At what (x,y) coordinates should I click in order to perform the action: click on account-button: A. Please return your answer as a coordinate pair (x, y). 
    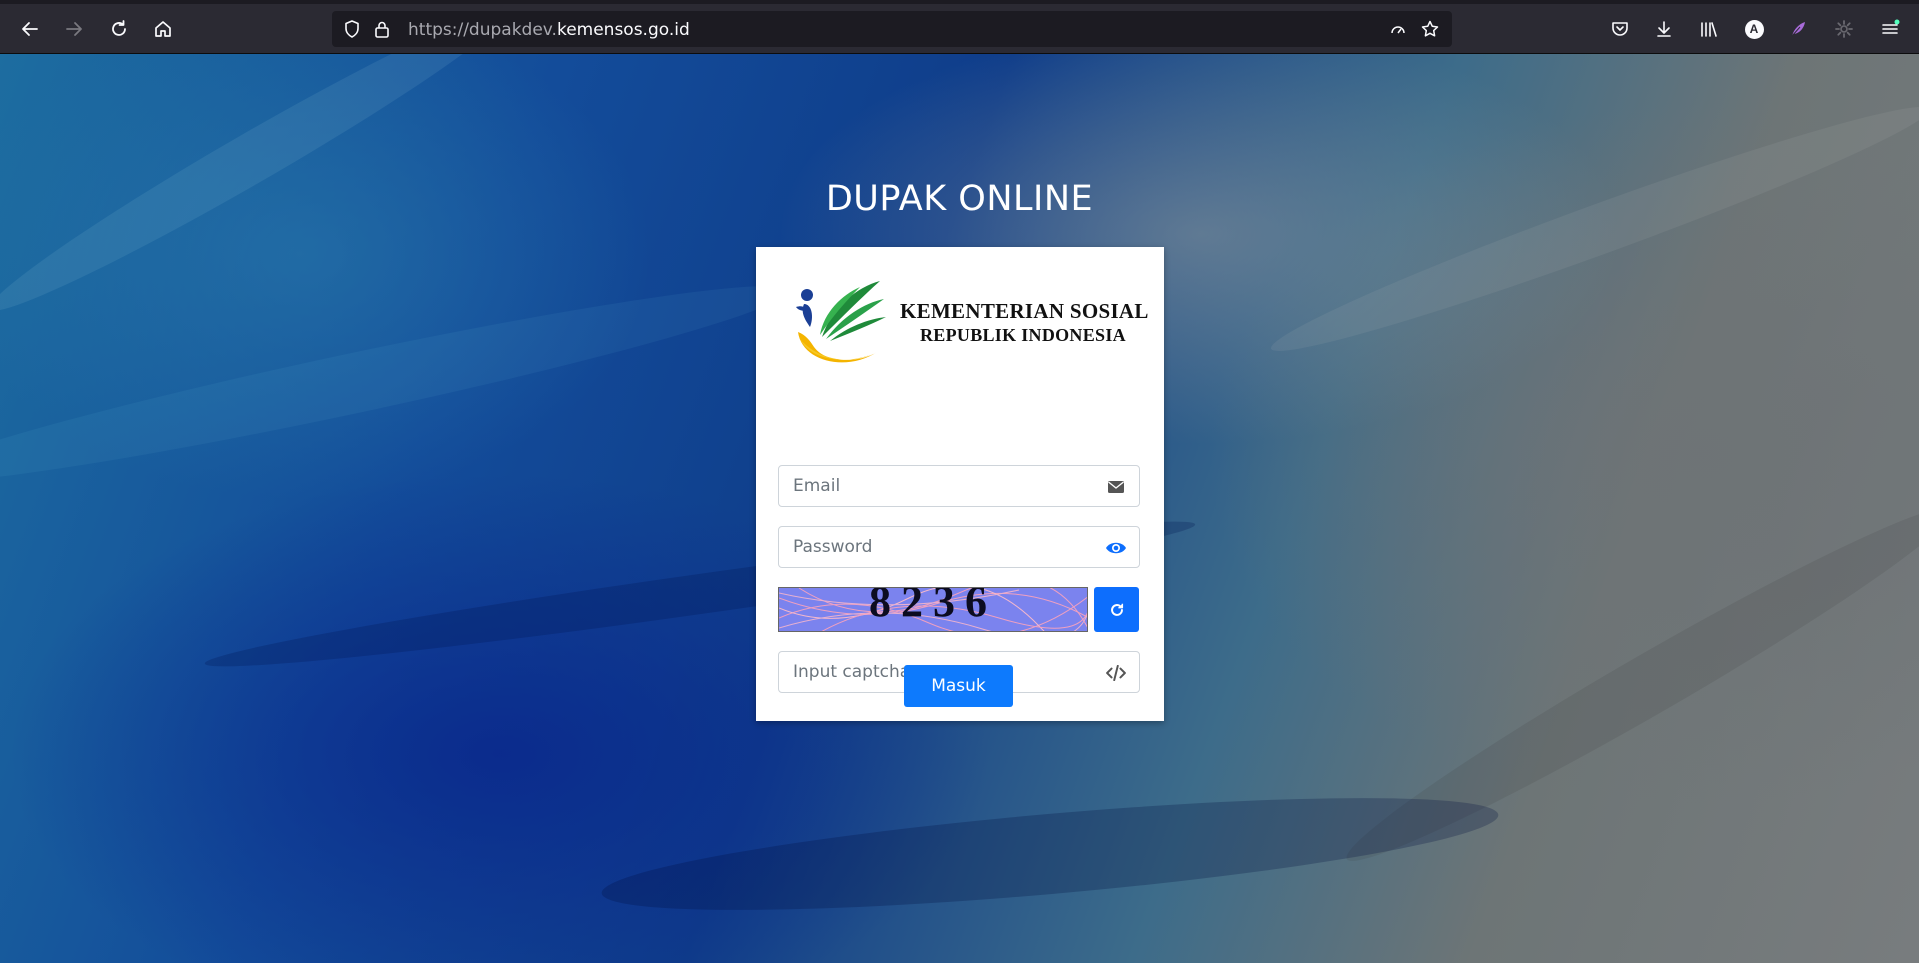
    Looking at the image, I should click on (1754, 29).